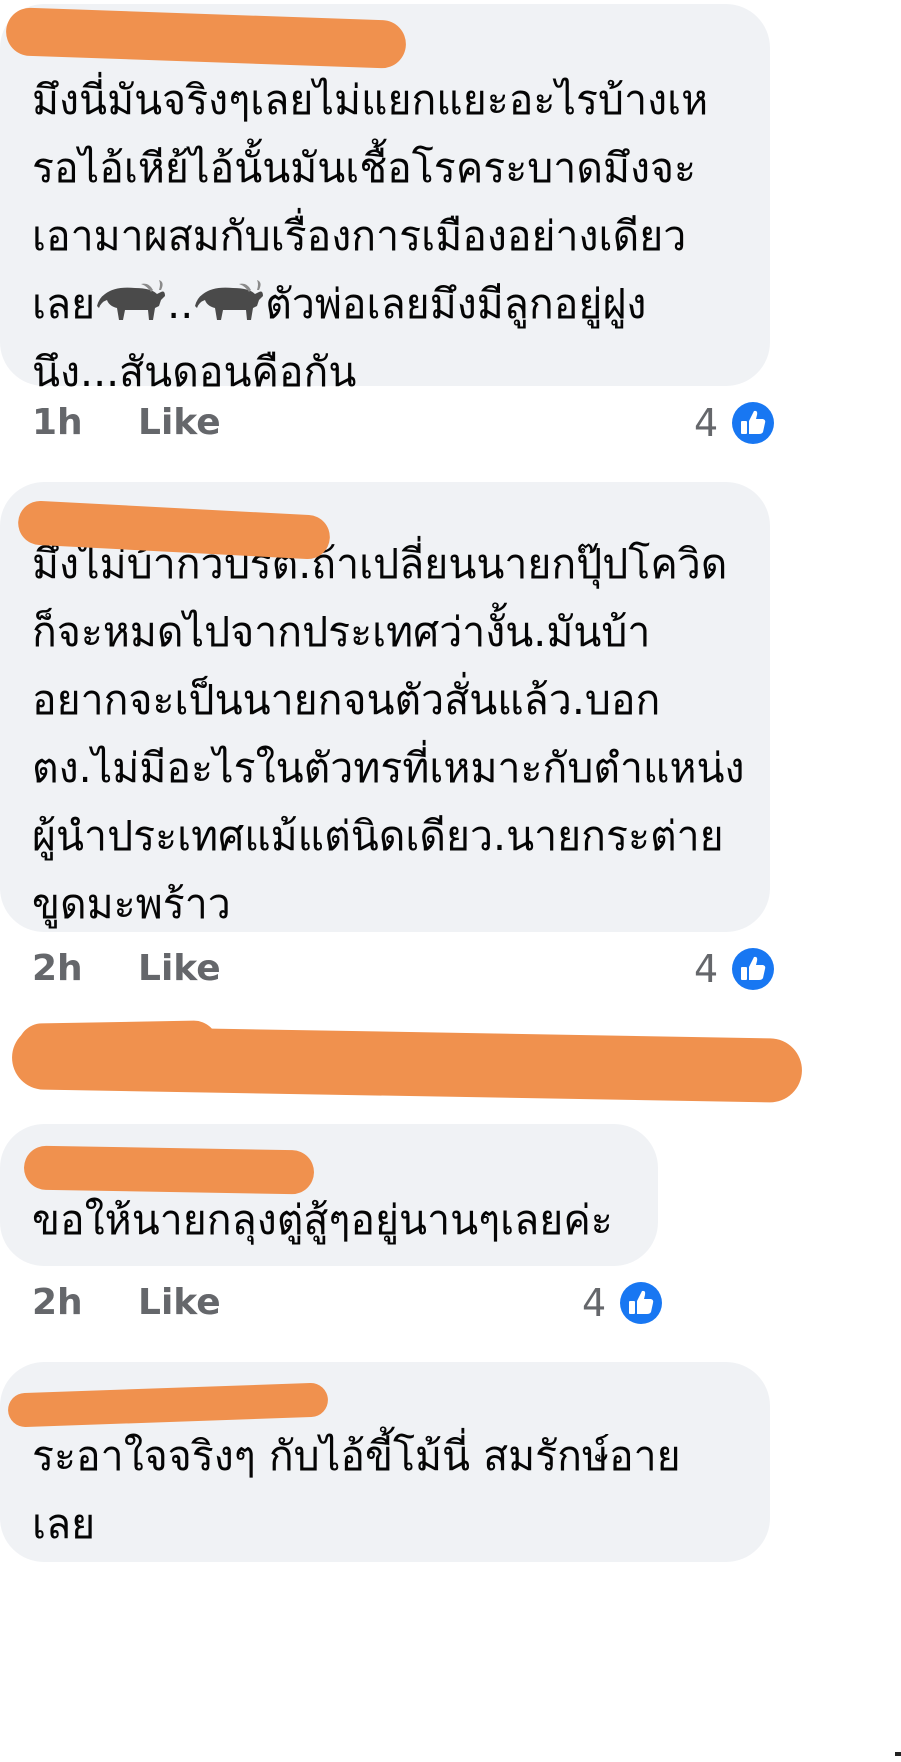 The width and height of the screenshot is (901, 1762). What do you see at coordinates (57, 422) in the screenshot?
I see `comment-timestamp: 1h` at bounding box center [57, 422].